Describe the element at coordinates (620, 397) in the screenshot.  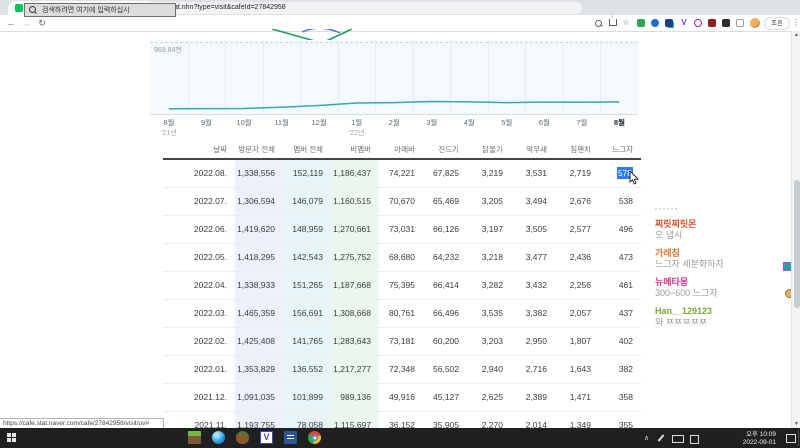
I see `table-cell: 358` at that location.